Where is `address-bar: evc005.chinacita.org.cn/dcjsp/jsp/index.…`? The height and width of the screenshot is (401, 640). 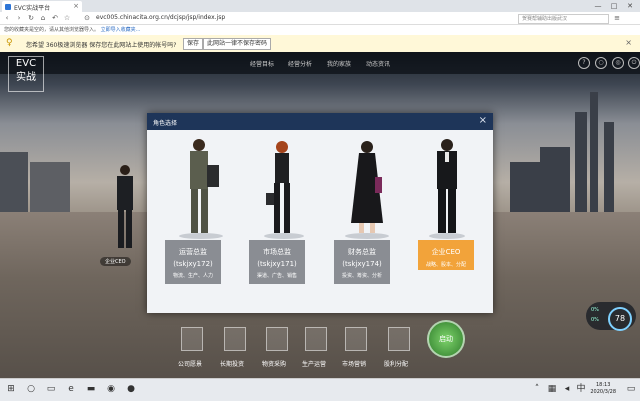 address-bar: evc005.chinacita.org.cn/dcjsp/jsp/index.… is located at coordinates (306, 18).